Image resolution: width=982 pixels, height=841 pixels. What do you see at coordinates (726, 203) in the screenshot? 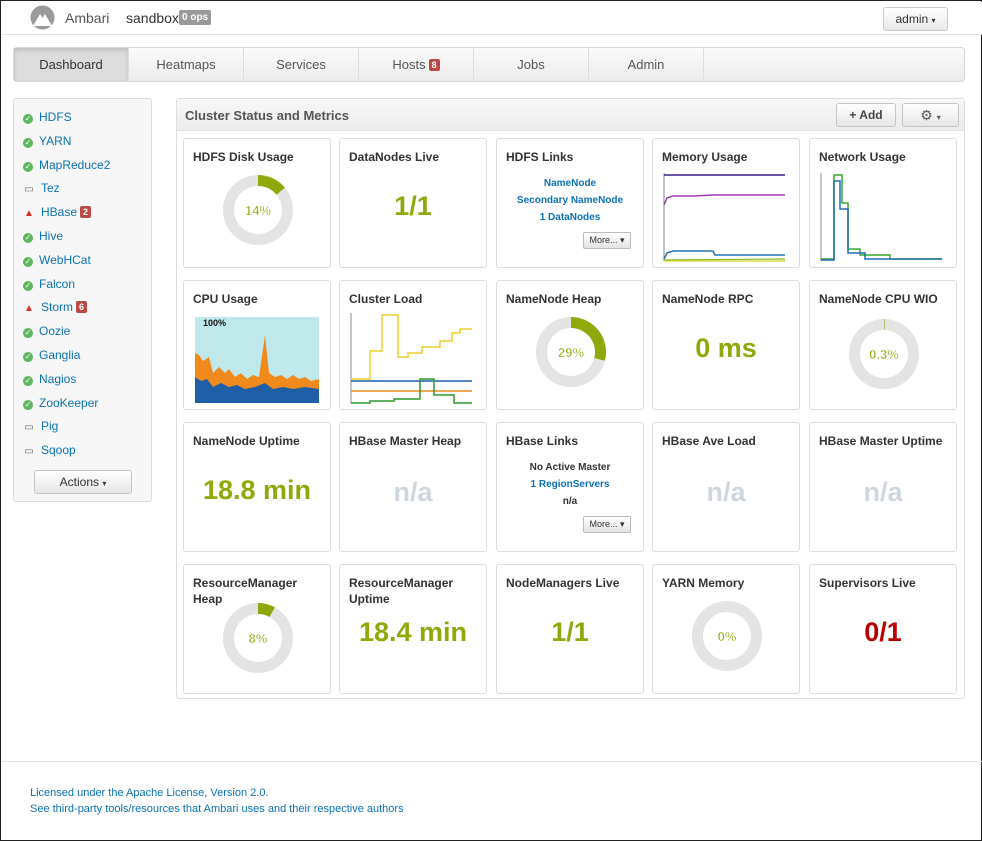
I see `widget-memory-usage: Memory Usage` at bounding box center [726, 203].